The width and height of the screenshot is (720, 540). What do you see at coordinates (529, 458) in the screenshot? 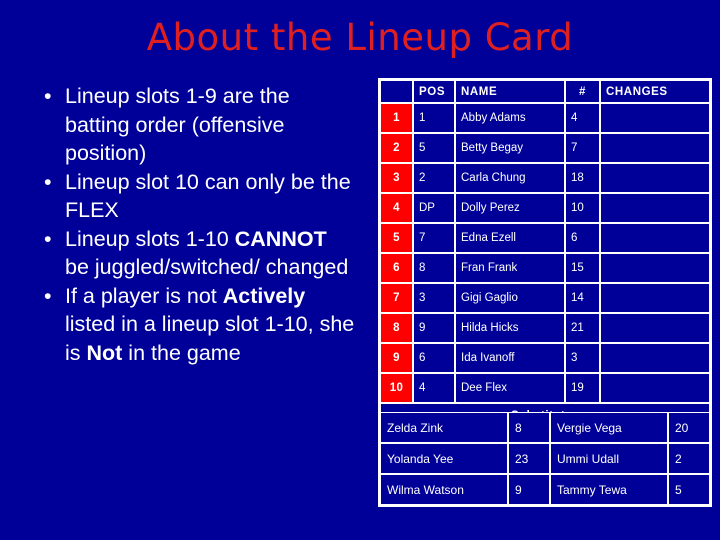
I see `substitute-number: 23` at bounding box center [529, 458].